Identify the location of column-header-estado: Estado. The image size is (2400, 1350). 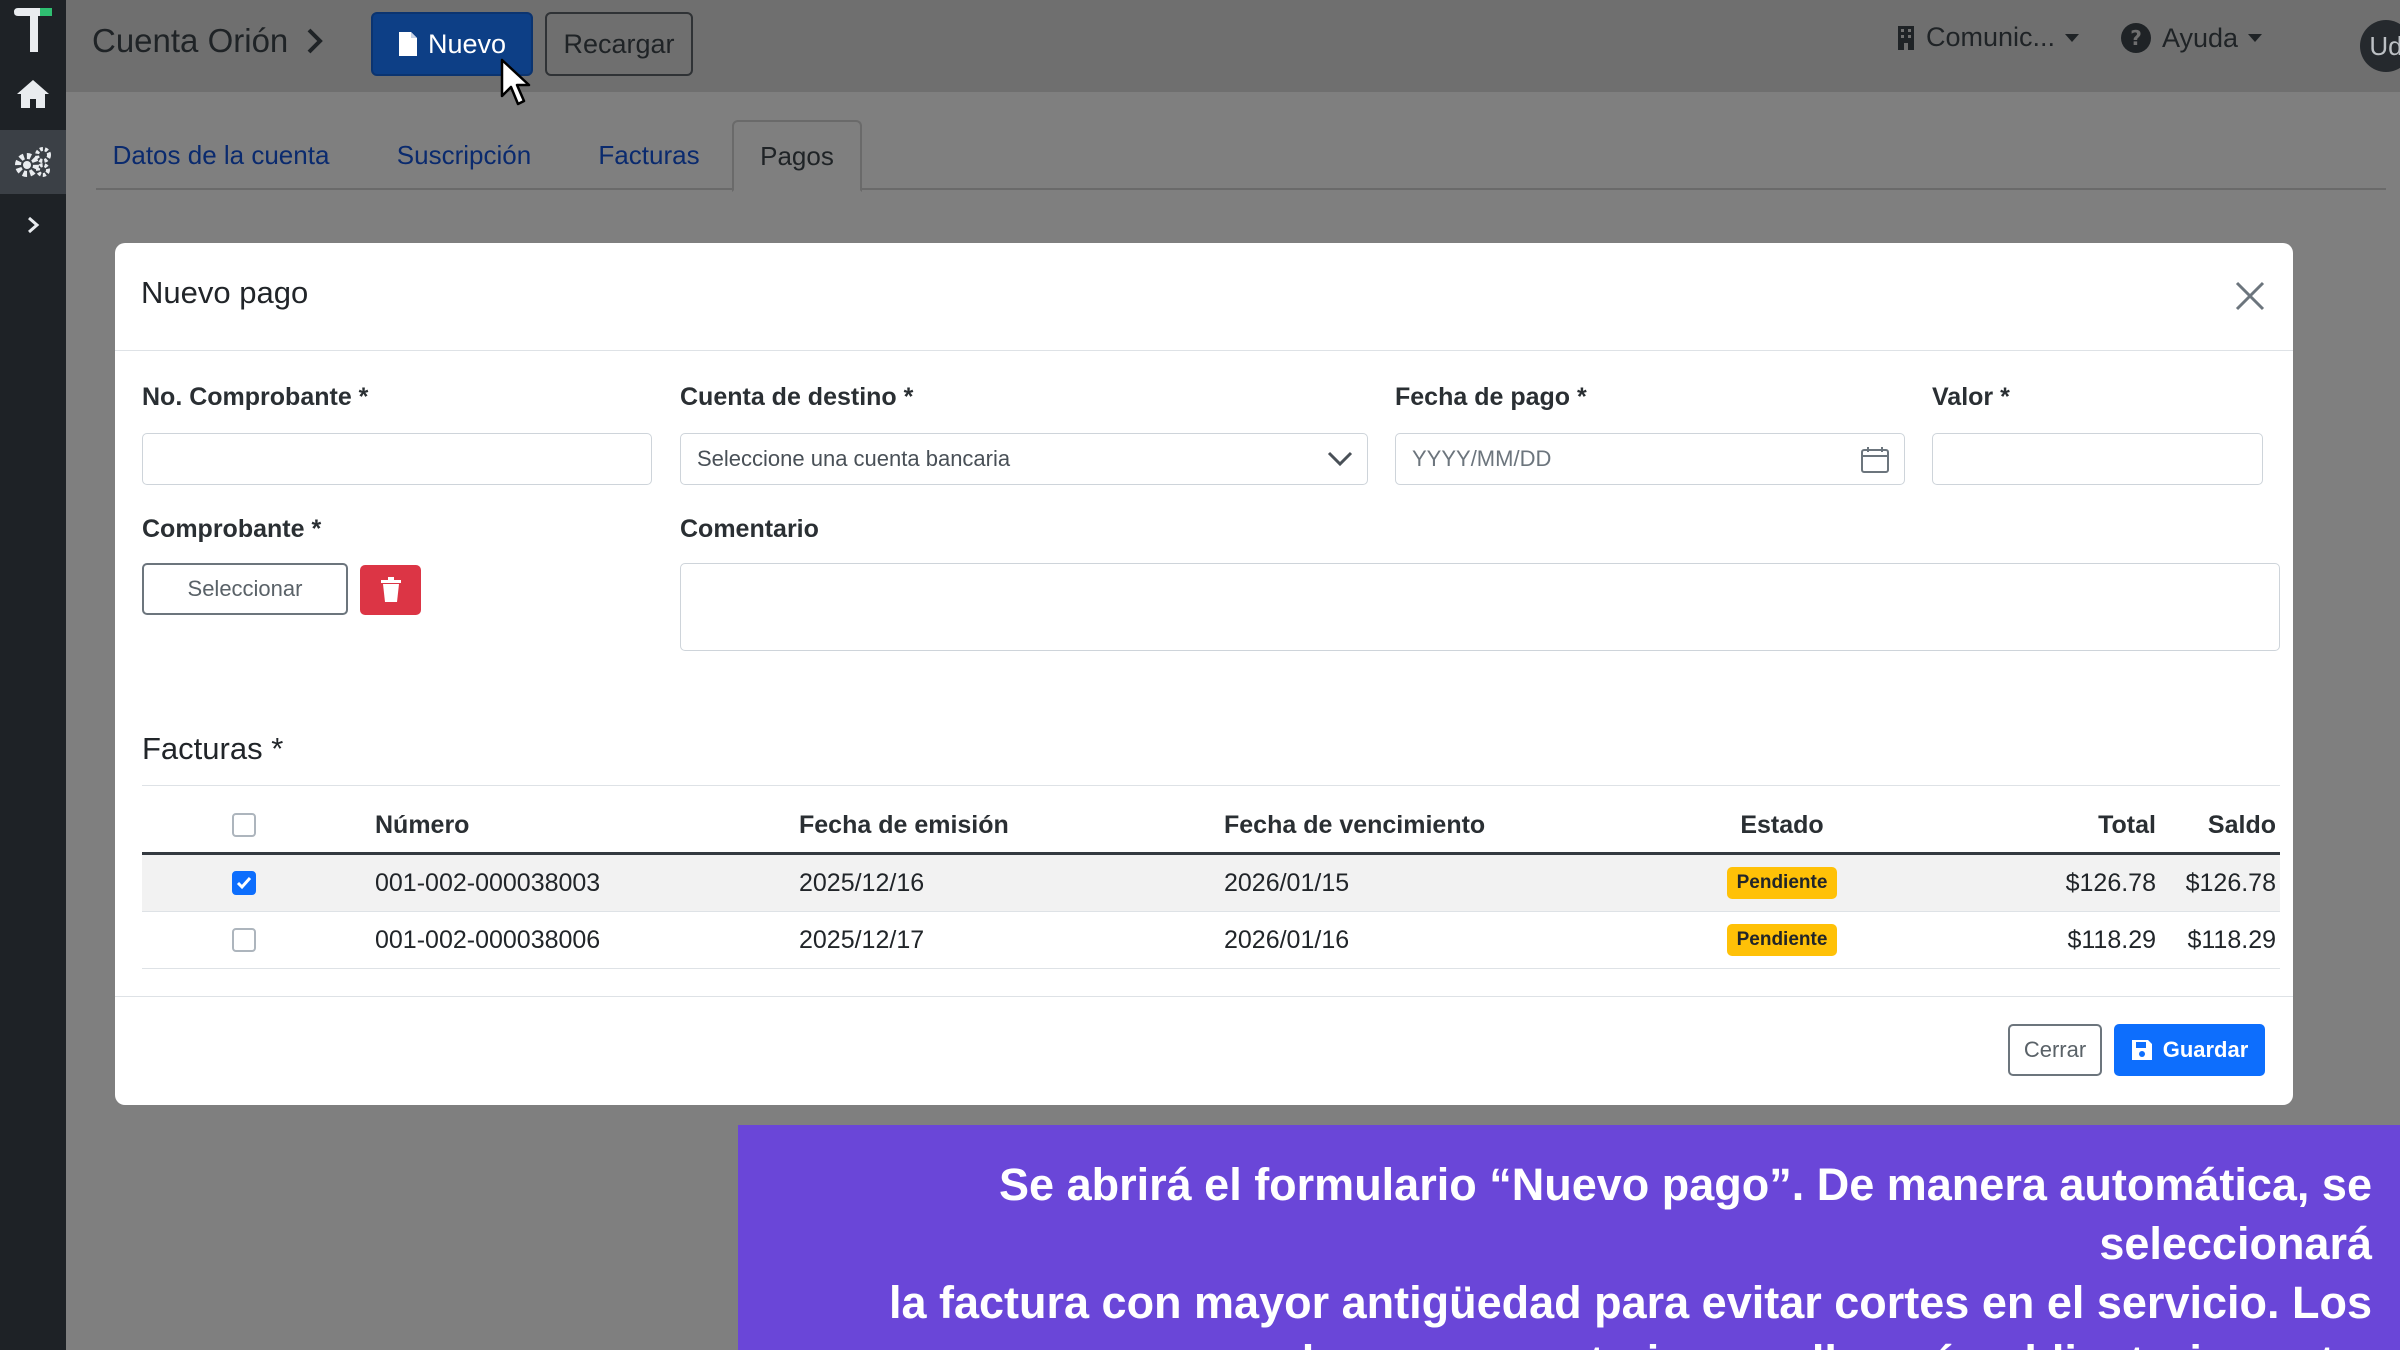
(1782, 825).